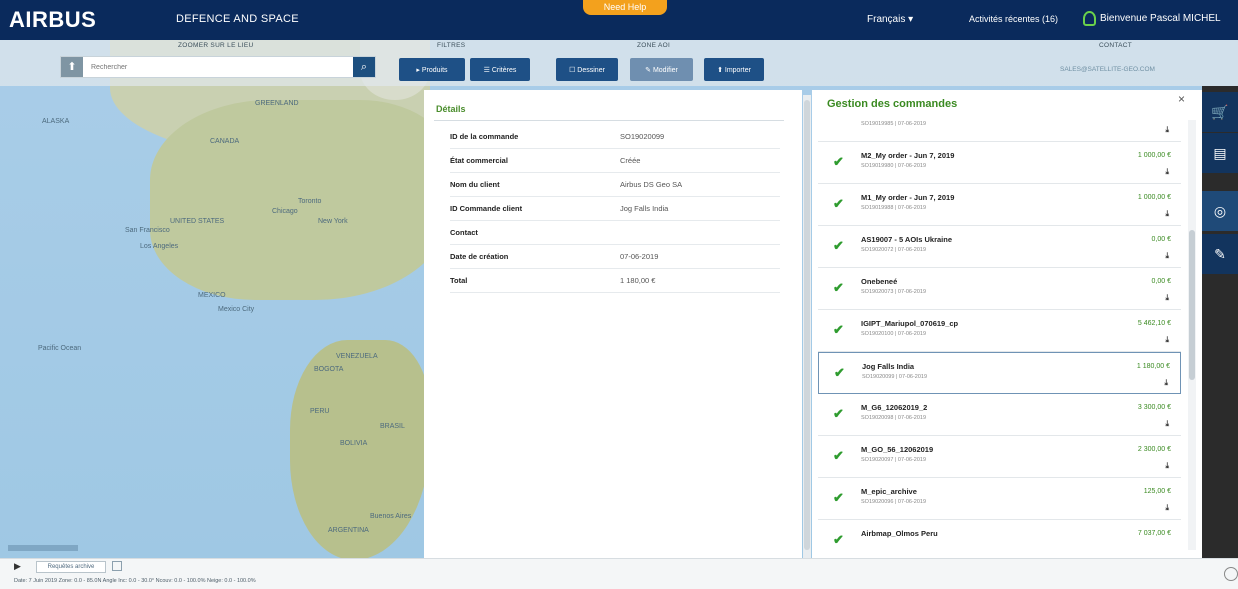 The height and width of the screenshot is (589, 1238). I want to click on airbus-logo: AIRBUS, so click(52, 20).